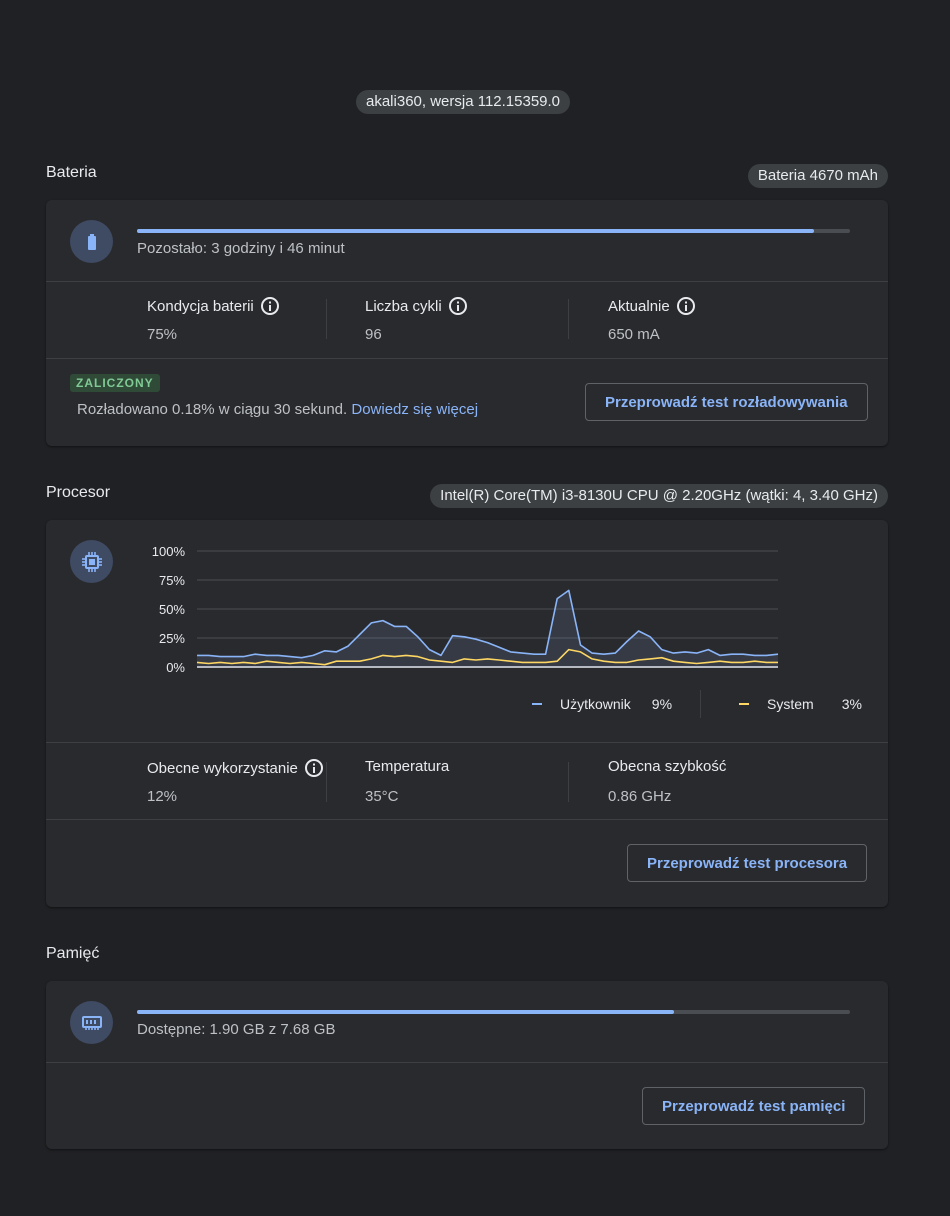 Image resolution: width=950 pixels, height=1216 pixels. I want to click on legend-user-value: 9%, so click(662, 704).